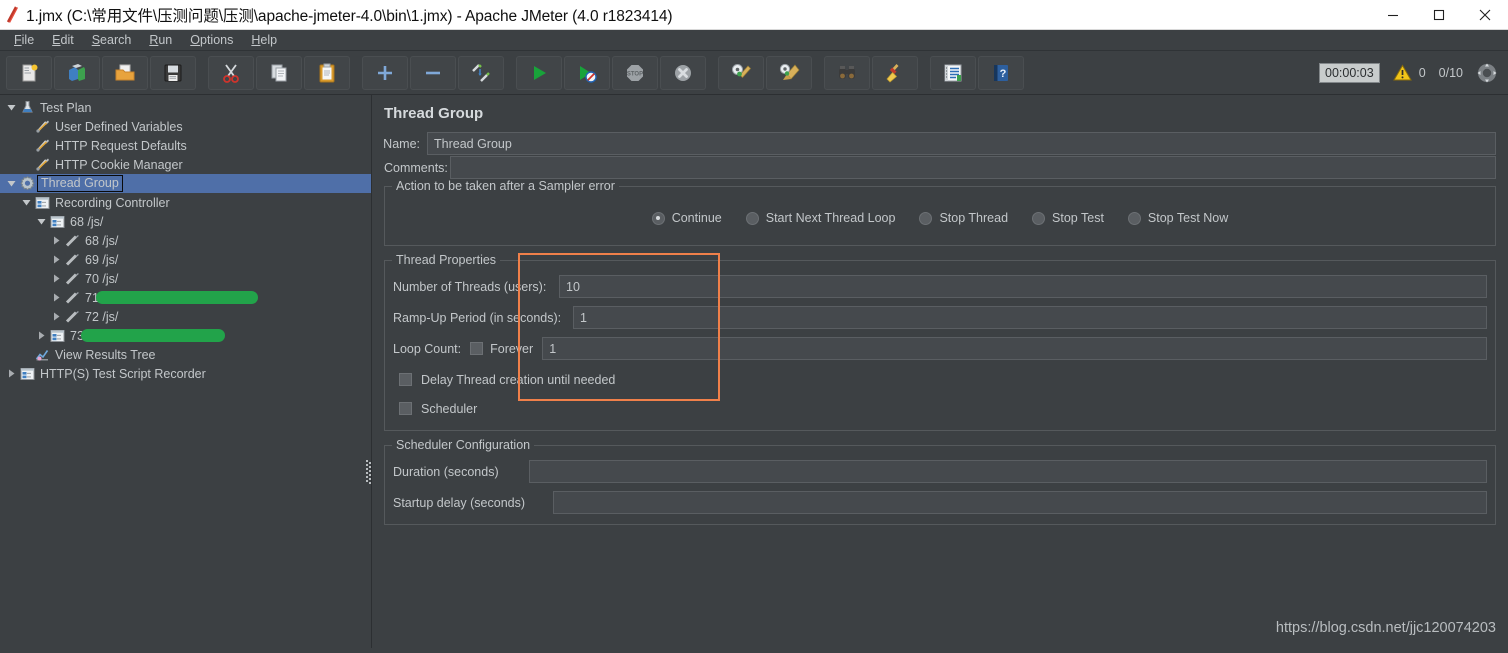  What do you see at coordinates (686, 218) in the screenshot?
I see `sampler-error-radio: Continue` at bounding box center [686, 218].